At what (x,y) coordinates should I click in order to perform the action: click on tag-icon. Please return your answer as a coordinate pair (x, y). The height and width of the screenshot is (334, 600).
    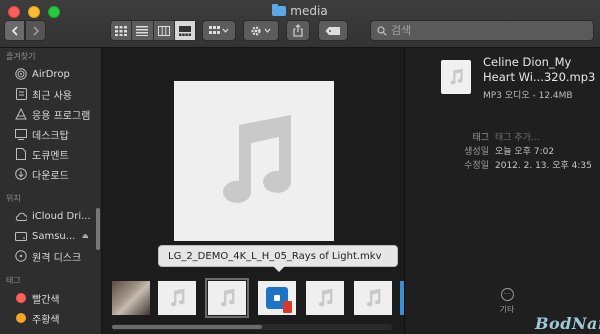
    Looking at the image, I should click on (332, 30).